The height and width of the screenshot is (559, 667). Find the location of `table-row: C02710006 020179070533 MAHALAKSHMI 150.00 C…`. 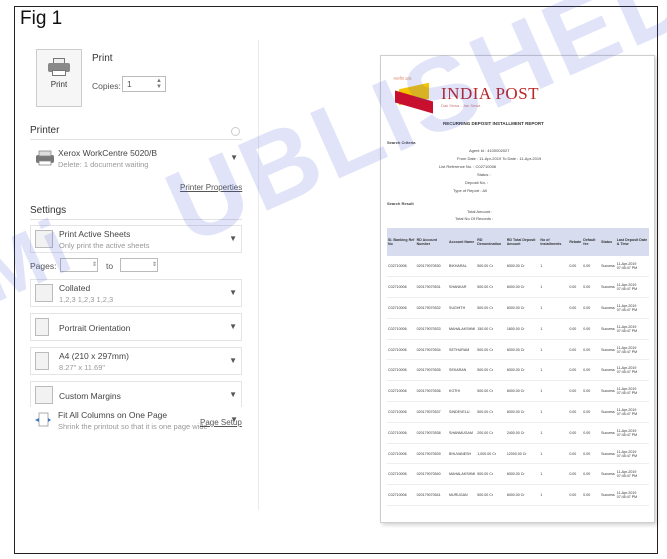

table-row: C02710006 020179070533 MAHALAKSHMI 150.00 C… is located at coordinates (518, 329).